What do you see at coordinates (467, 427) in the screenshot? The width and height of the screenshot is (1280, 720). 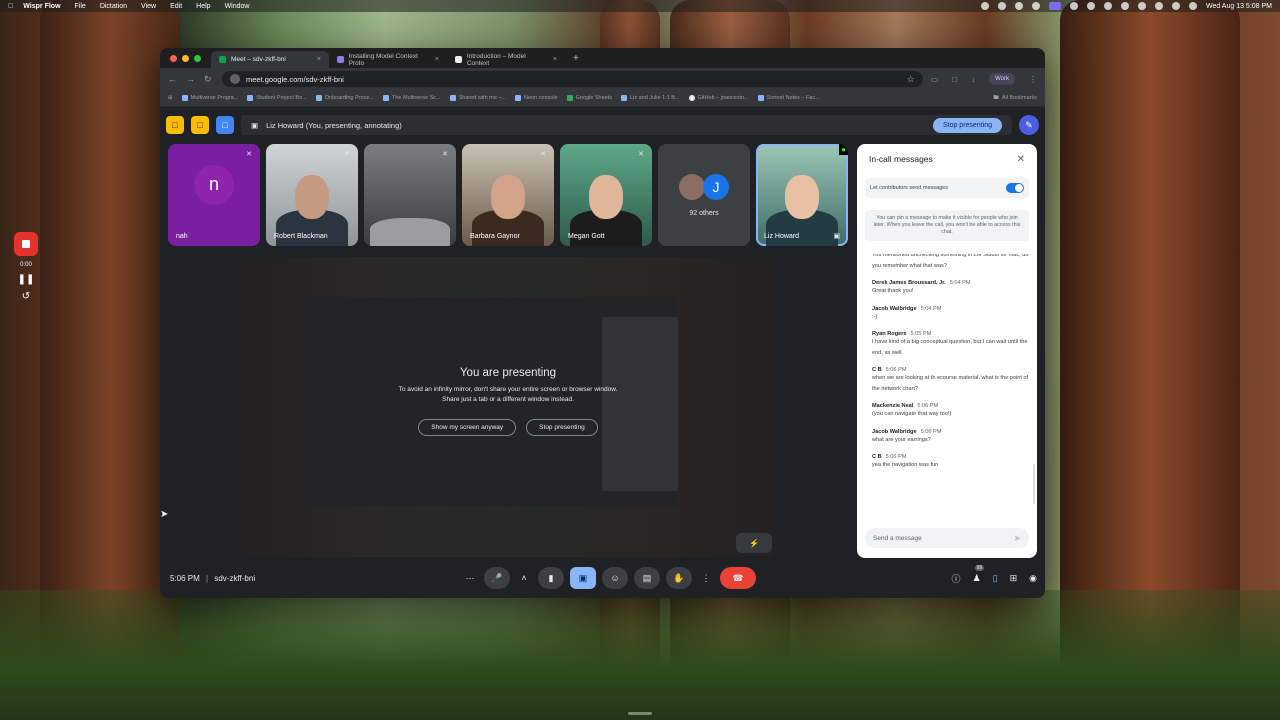 I see `show-screen-anyway-button: Show my screen anyway` at bounding box center [467, 427].